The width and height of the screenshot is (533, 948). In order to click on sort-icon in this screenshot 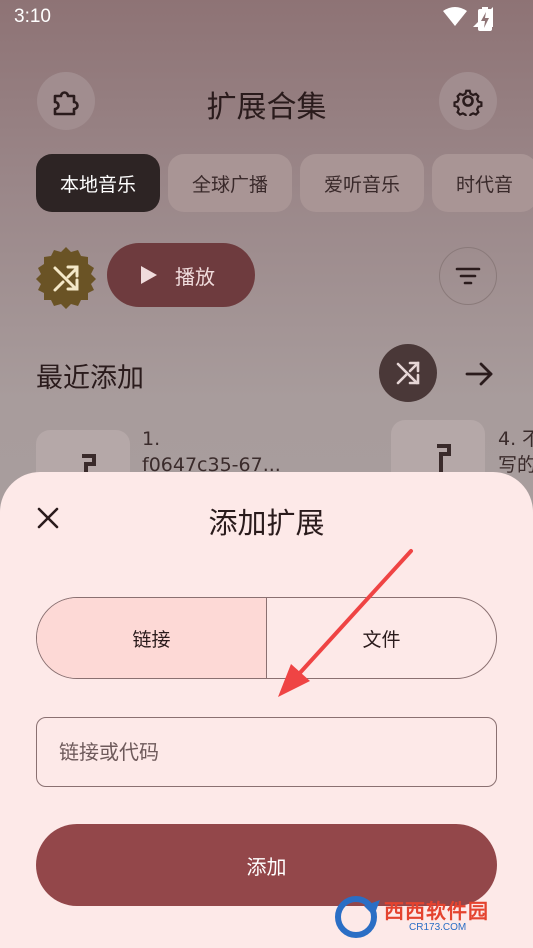, I will do `click(468, 276)`.